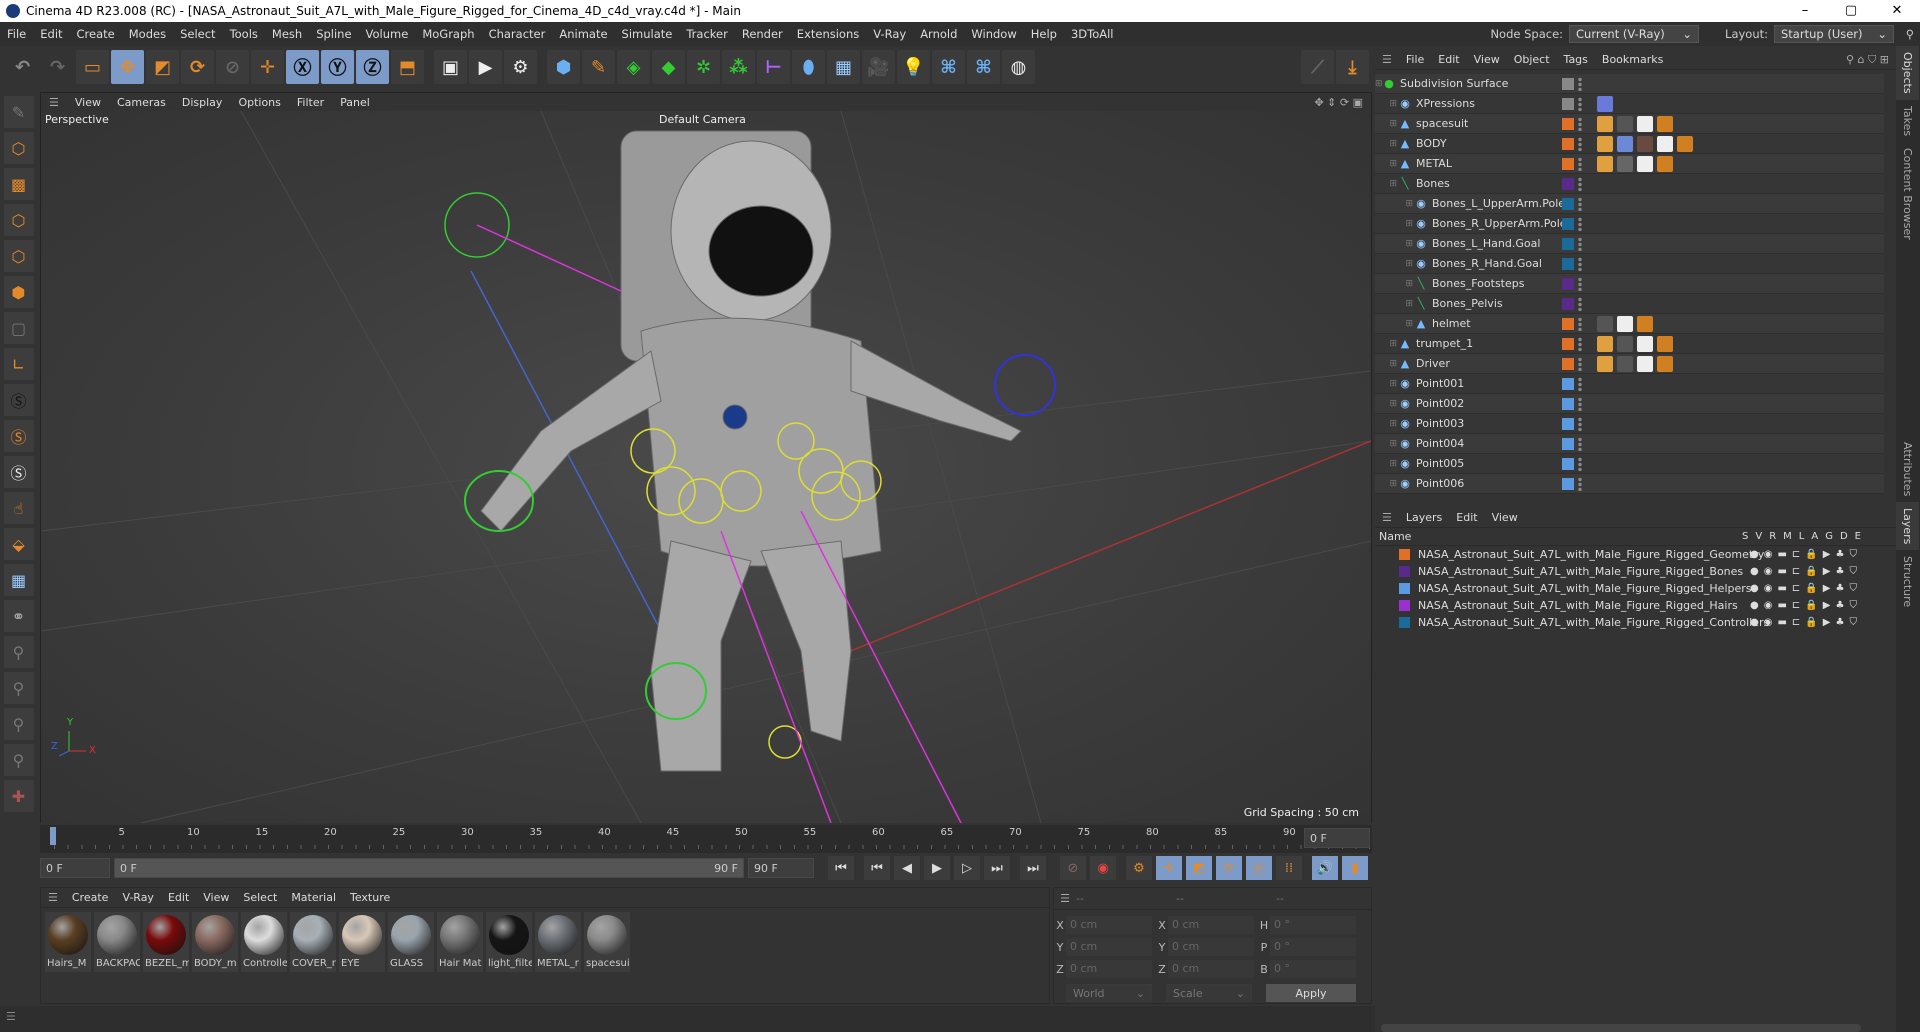  Describe the element at coordinates (18, 184) in the screenshot. I see `texture-mode-icon: ▩` at that location.